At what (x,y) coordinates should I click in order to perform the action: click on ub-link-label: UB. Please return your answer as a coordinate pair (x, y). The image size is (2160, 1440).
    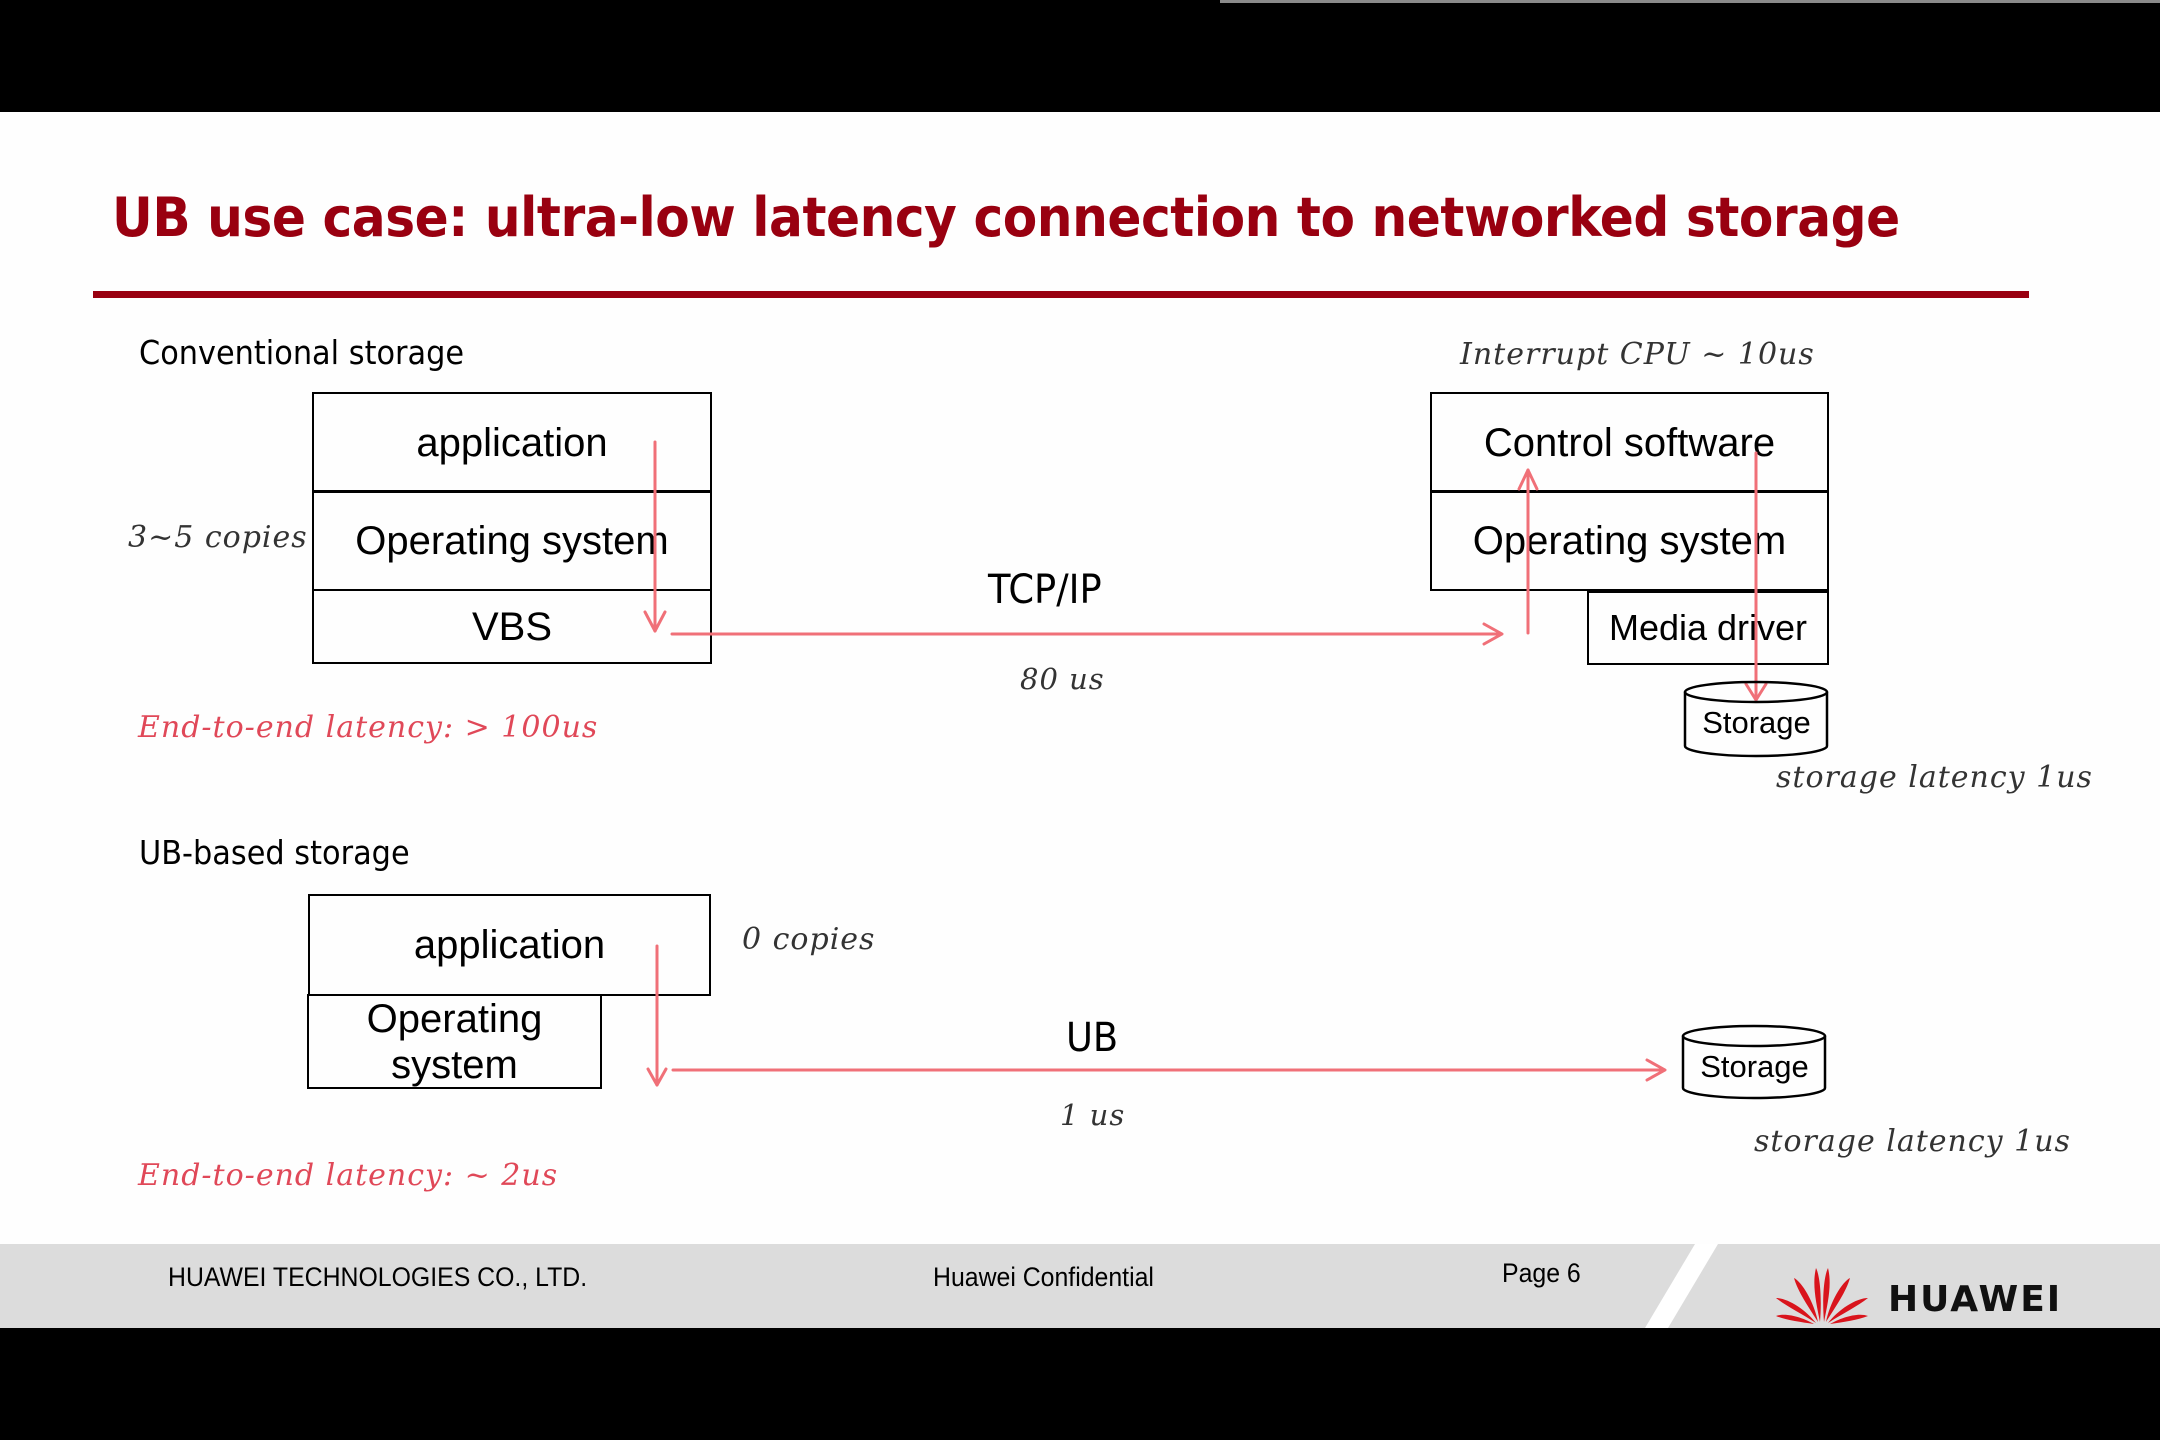
    Looking at the image, I should click on (1092, 1038).